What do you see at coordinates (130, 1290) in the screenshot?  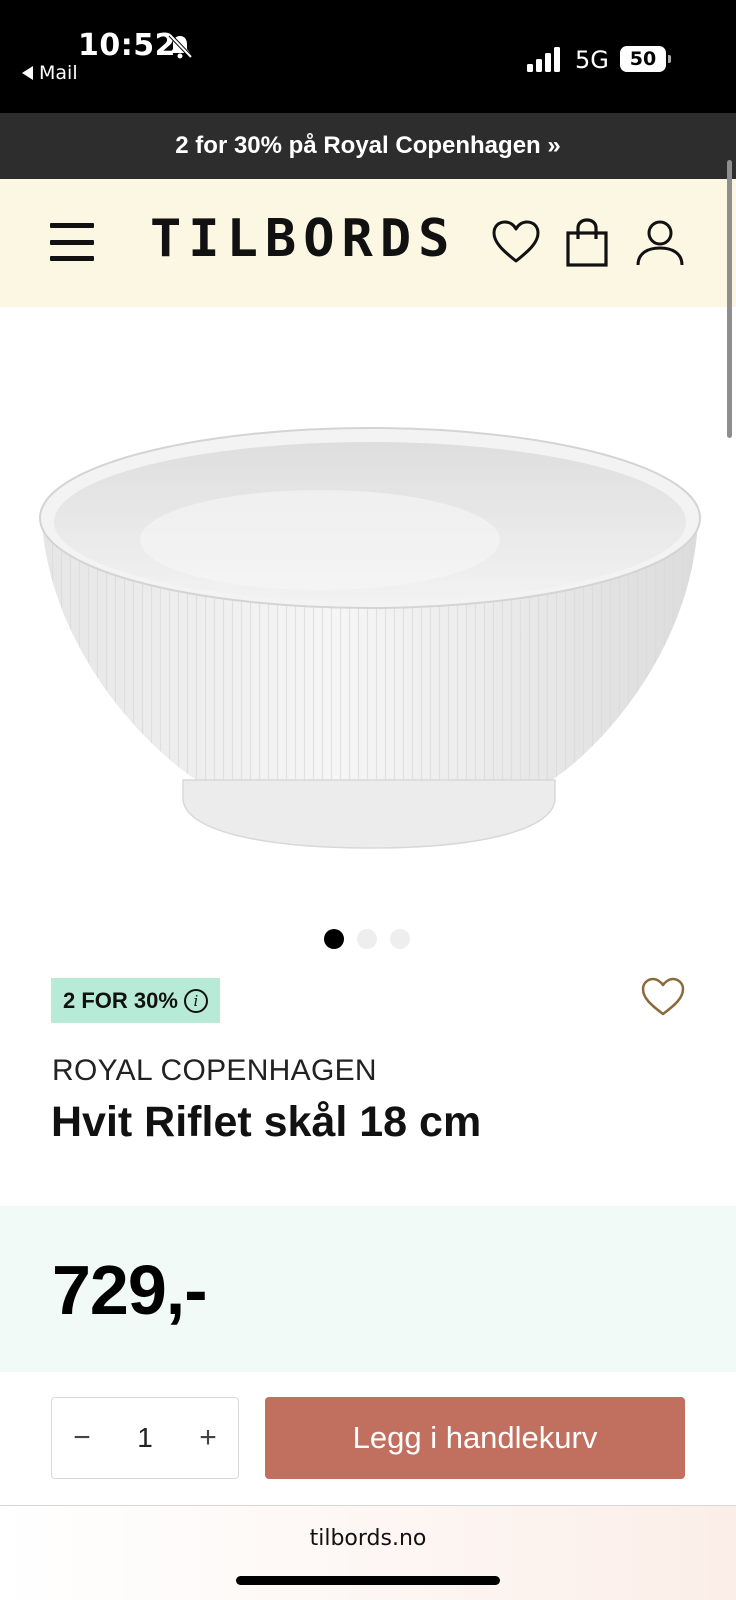 I see `product-price: 729,-` at bounding box center [130, 1290].